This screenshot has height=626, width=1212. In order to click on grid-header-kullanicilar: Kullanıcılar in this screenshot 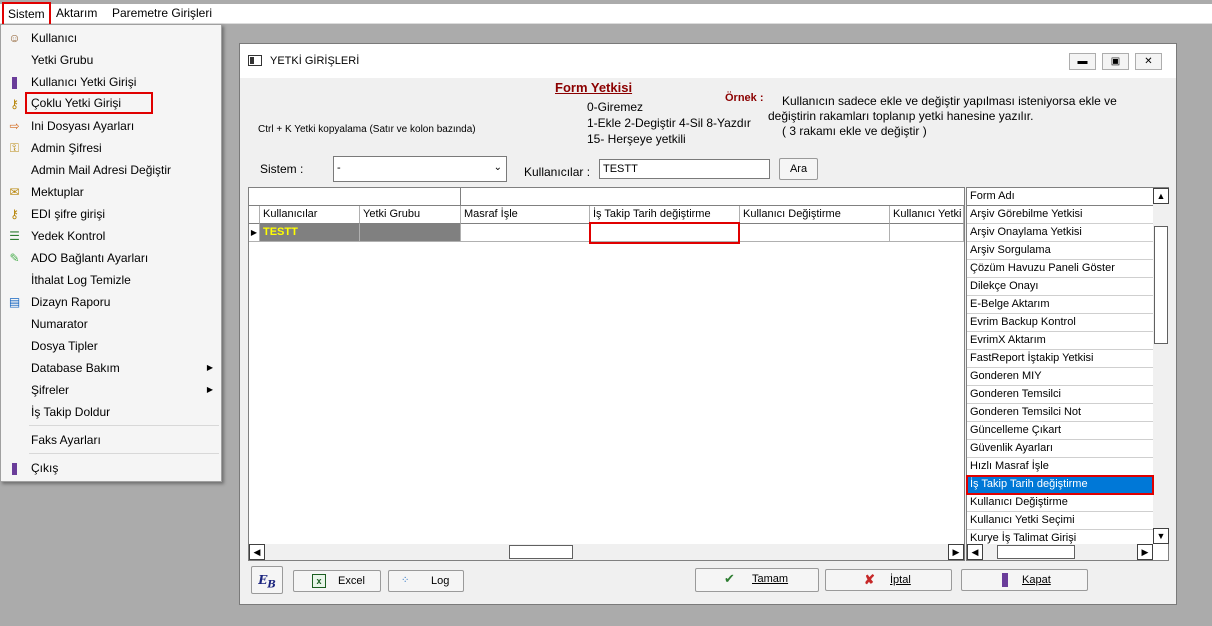, I will do `click(310, 215)`.